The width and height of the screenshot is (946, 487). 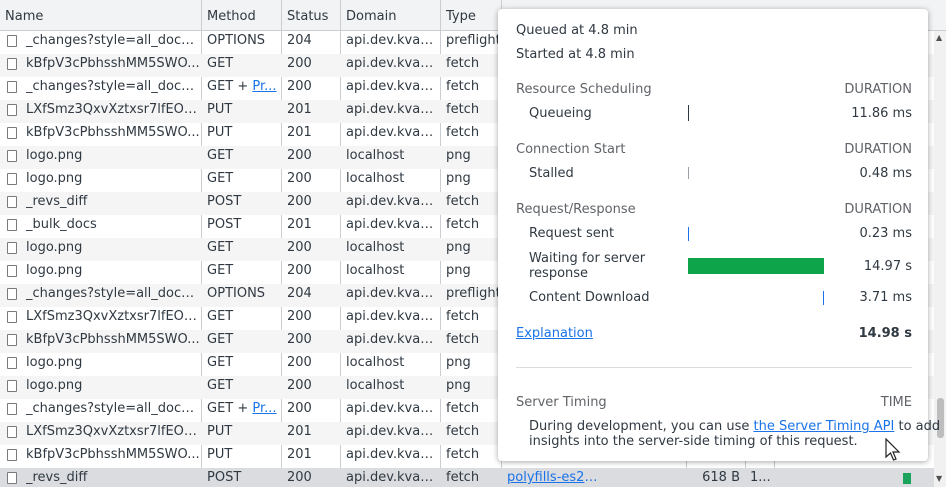 I want to click on column-header-name: Name, so click(x=101, y=15).